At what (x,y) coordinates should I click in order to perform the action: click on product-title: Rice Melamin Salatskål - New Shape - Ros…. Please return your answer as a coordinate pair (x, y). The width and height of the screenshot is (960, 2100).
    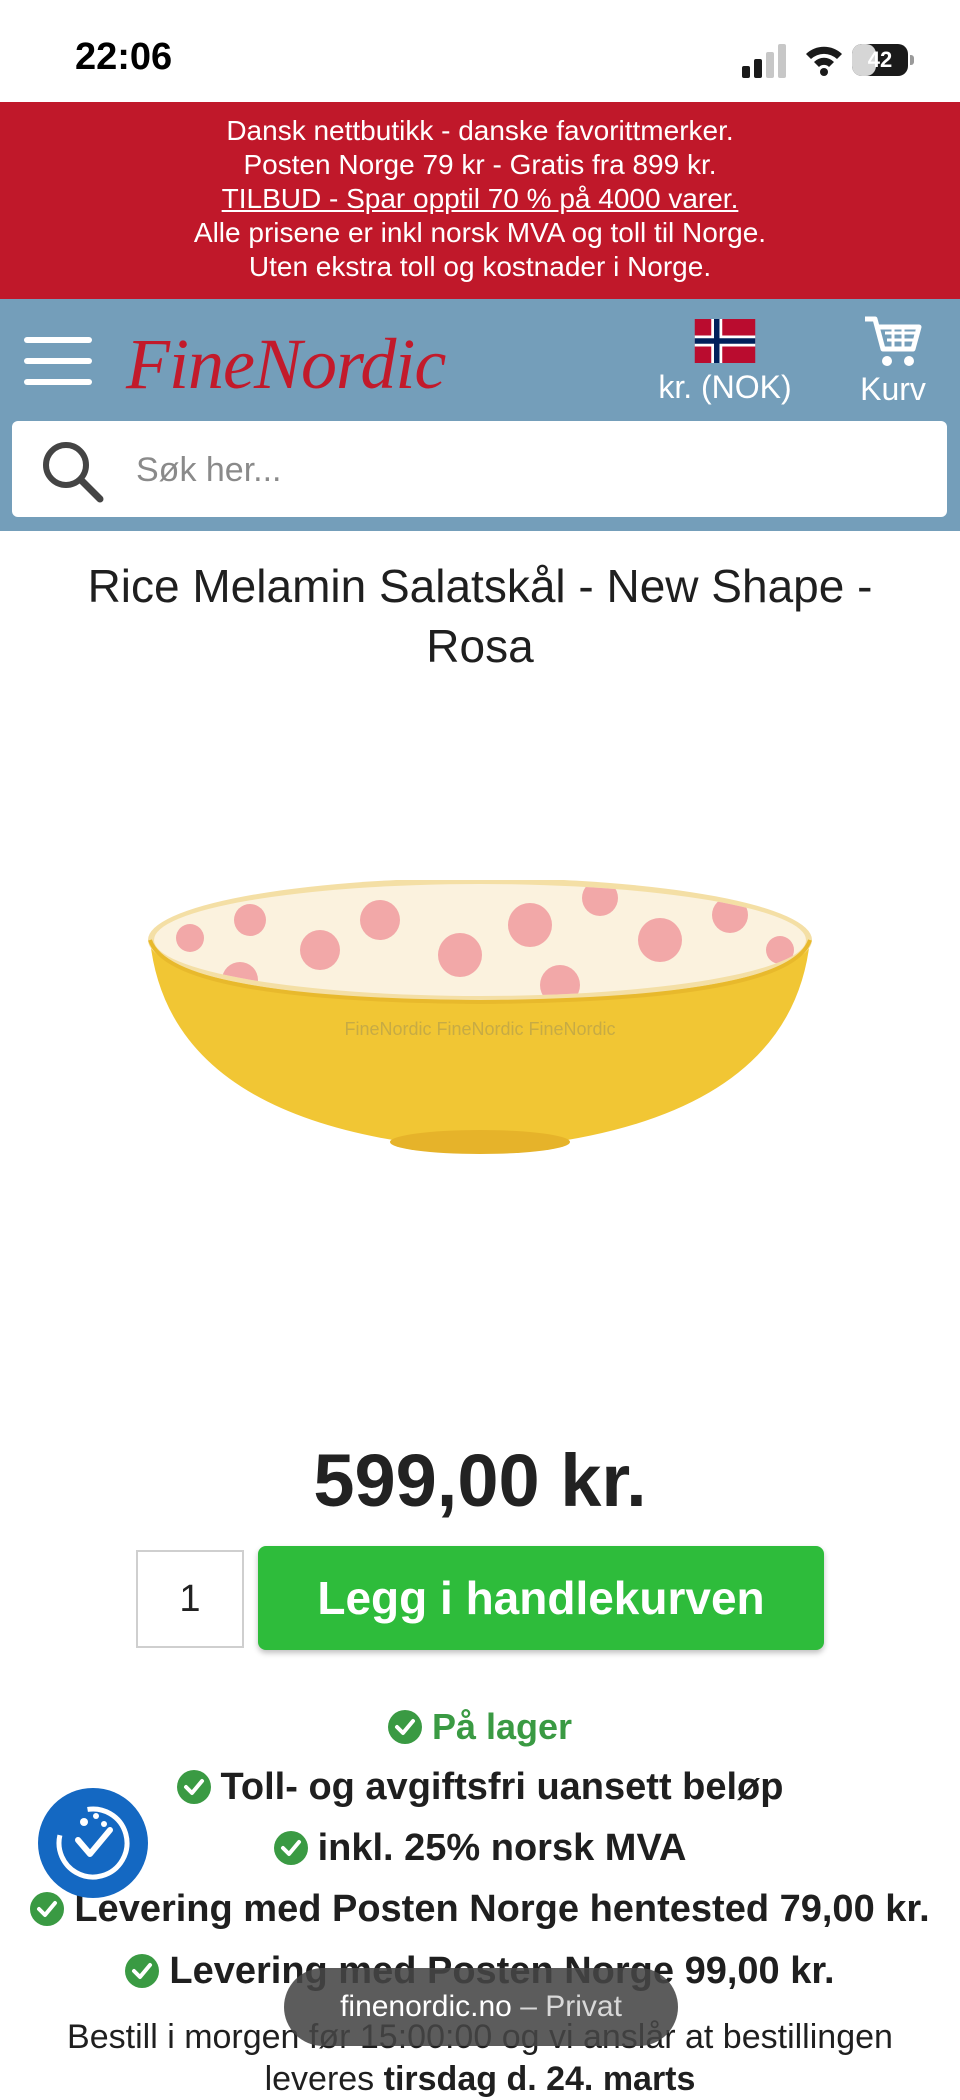
    Looking at the image, I should click on (480, 616).